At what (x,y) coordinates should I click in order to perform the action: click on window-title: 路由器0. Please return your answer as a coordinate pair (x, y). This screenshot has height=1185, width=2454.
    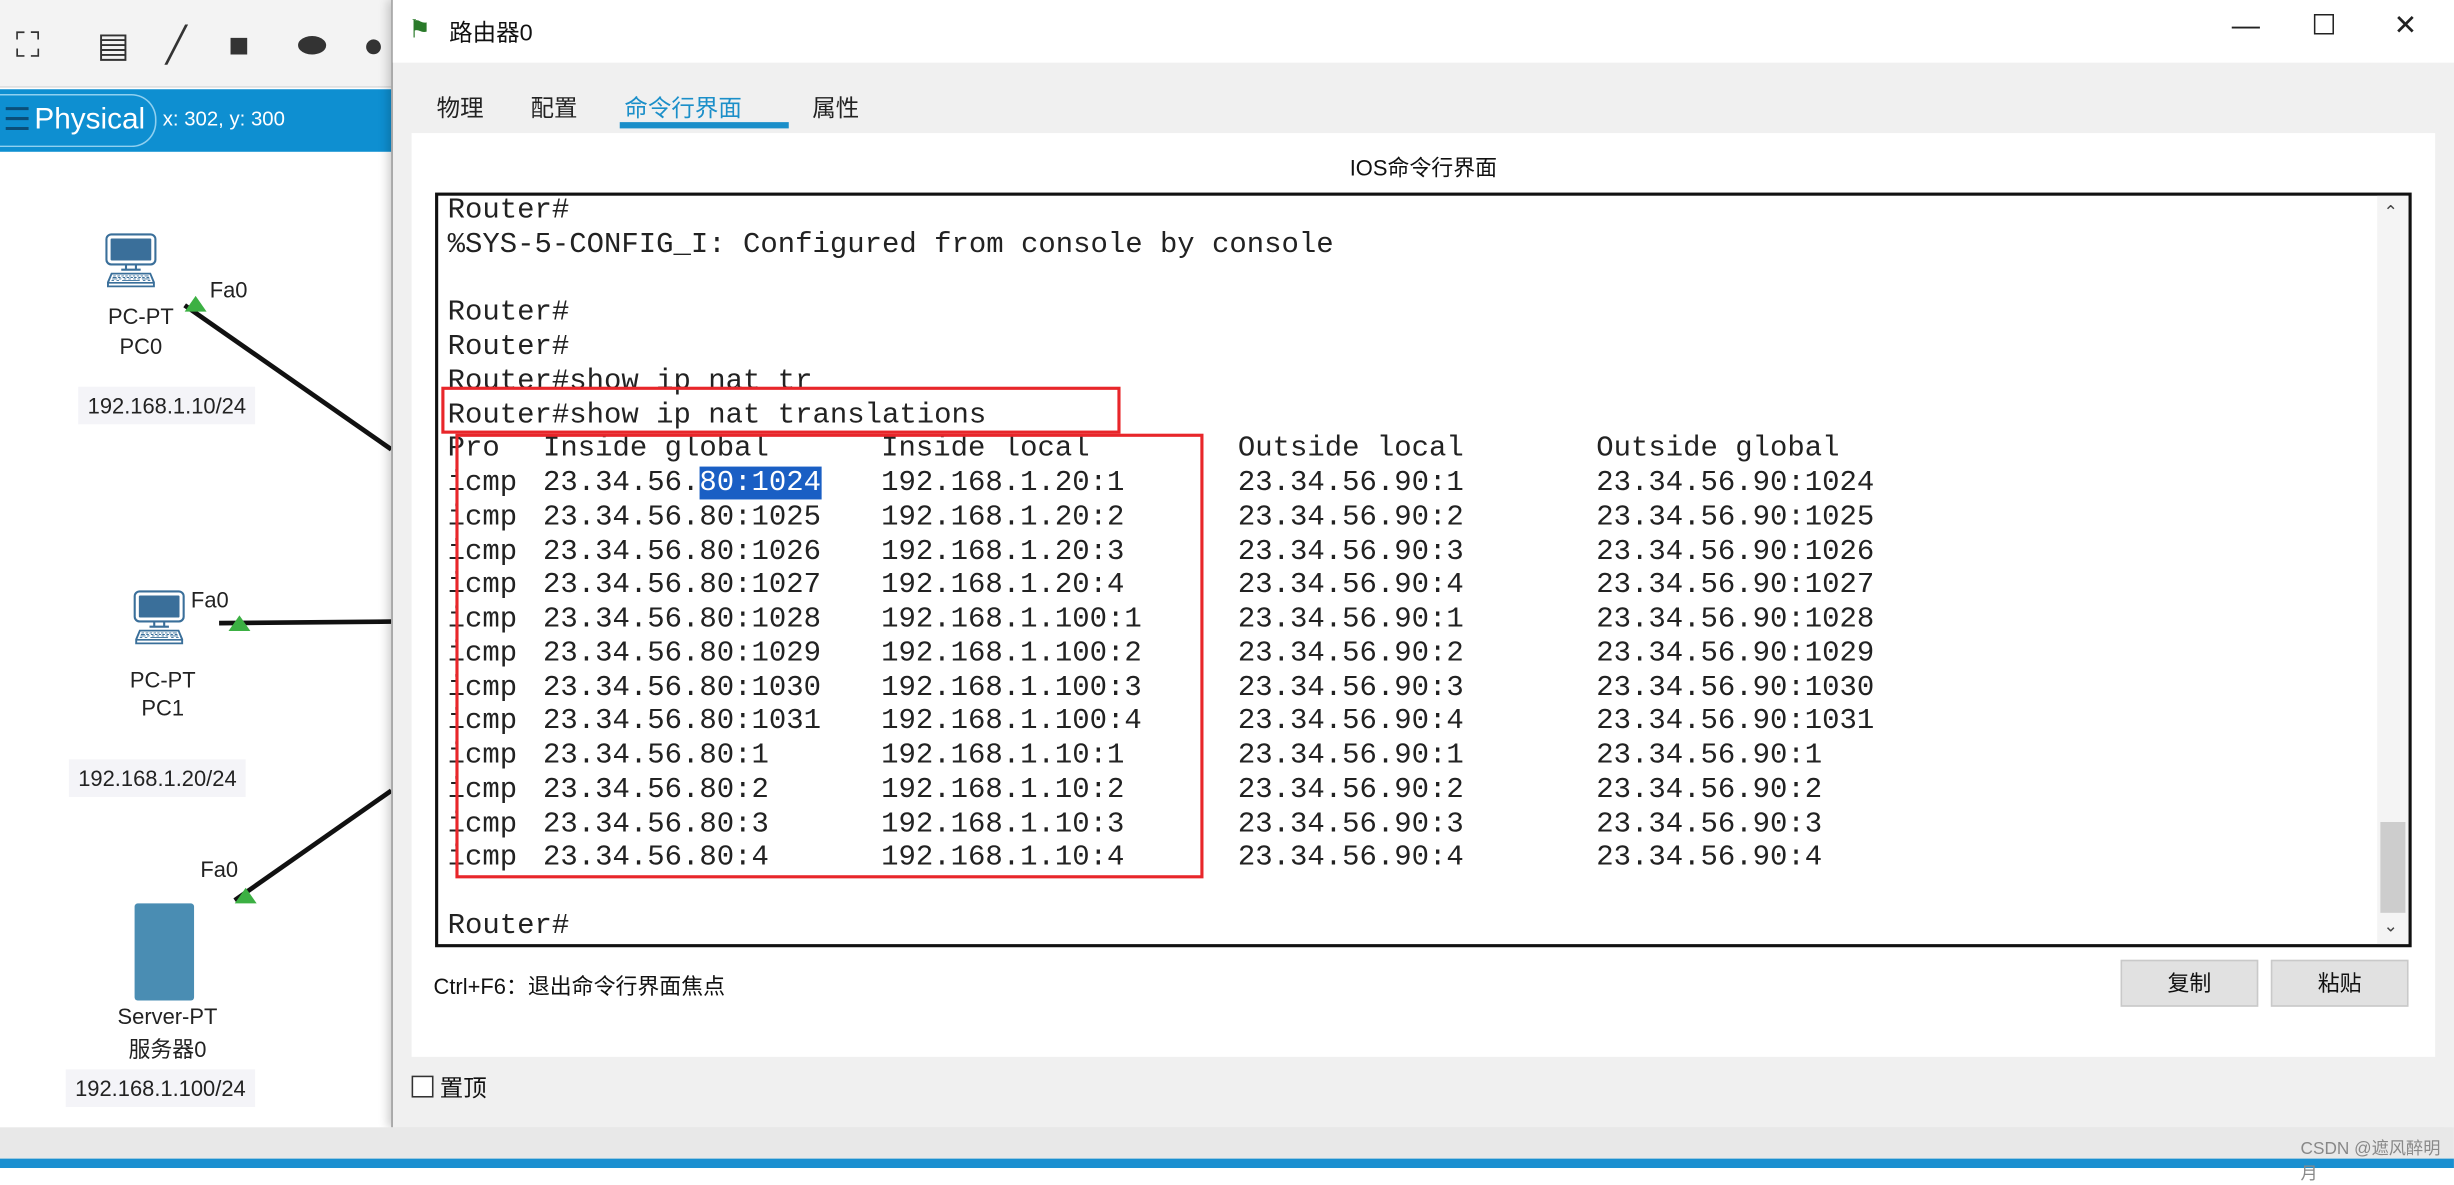
    Looking at the image, I should click on (491, 33).